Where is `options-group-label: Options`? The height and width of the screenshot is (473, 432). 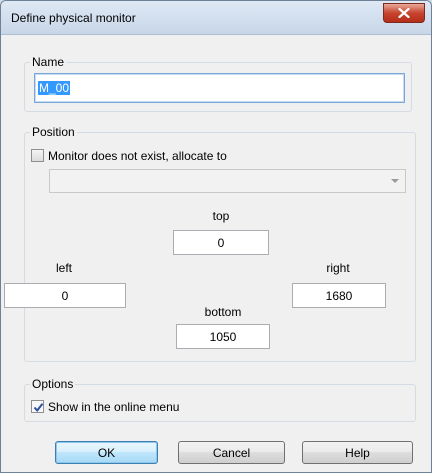
options-group-label: Options is located at coordinates (53, 384).